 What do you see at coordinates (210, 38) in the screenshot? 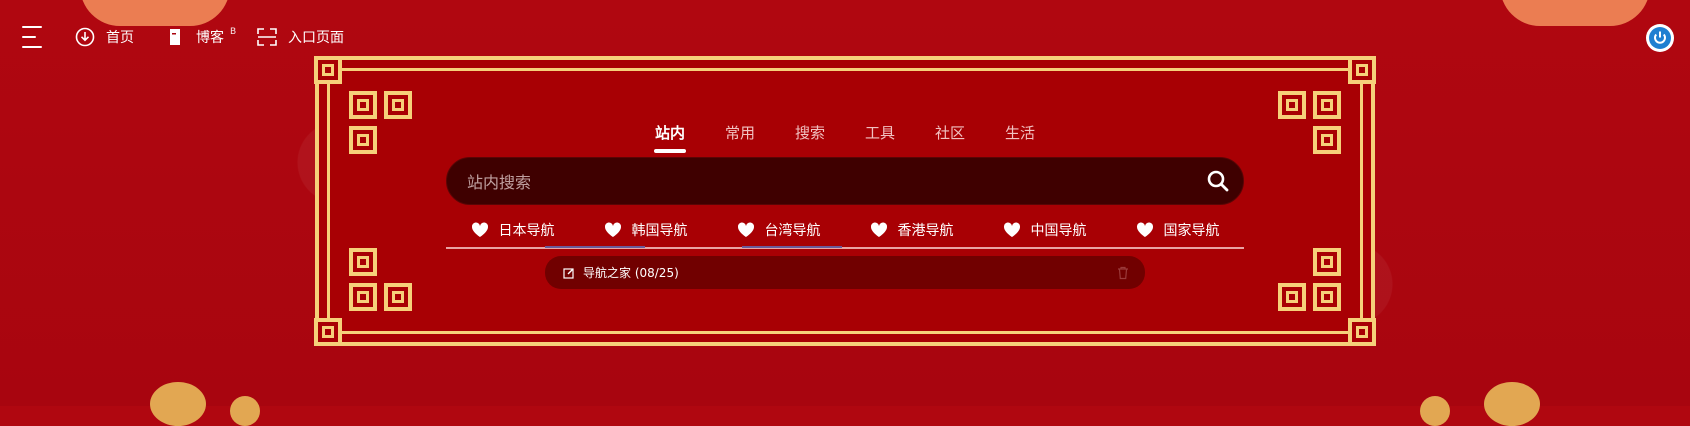
I see `nav-blog-label: 博客` at bounding box center [210, 38].